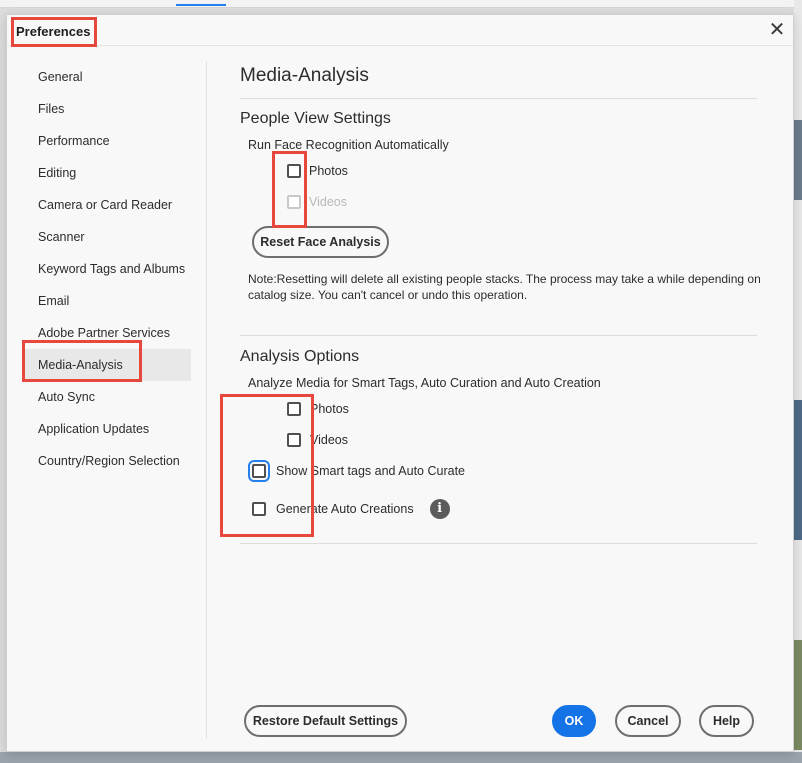 This screenshot has height=763, width=802. I want to click on title-divider, so click(498, 98).